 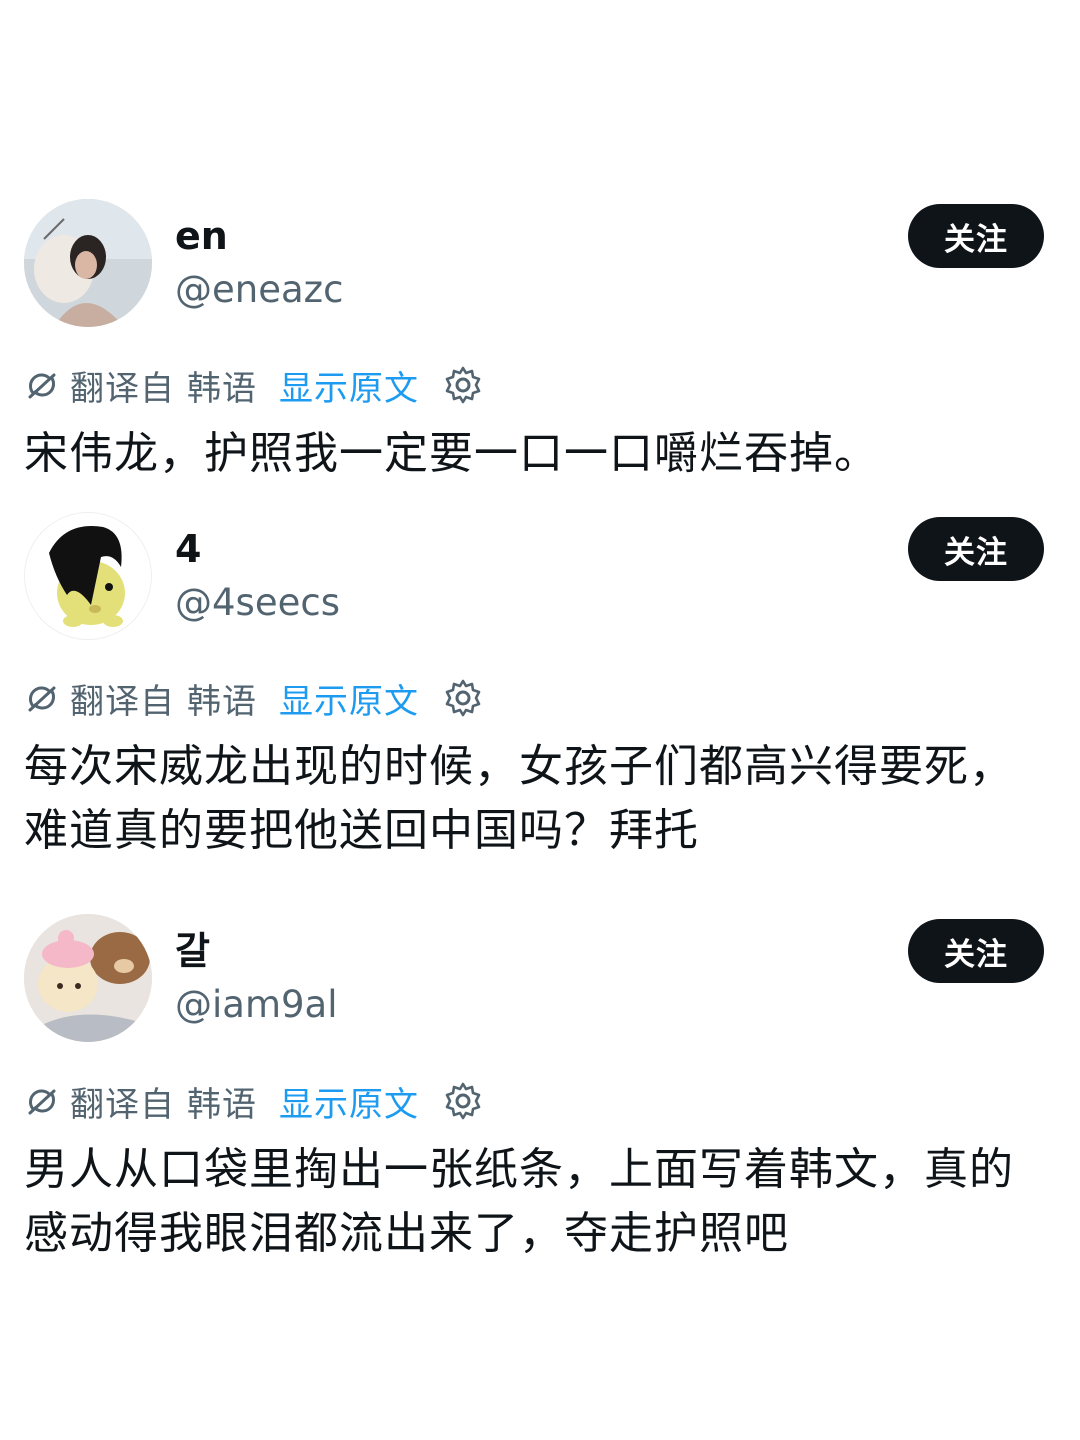 I want to click on post-text: 男人从口袋里掏出一张纸条，上面写着韩文，真的感动得我眼泪都流出来了，夺走护照吧, so click(x=519, y=1201).